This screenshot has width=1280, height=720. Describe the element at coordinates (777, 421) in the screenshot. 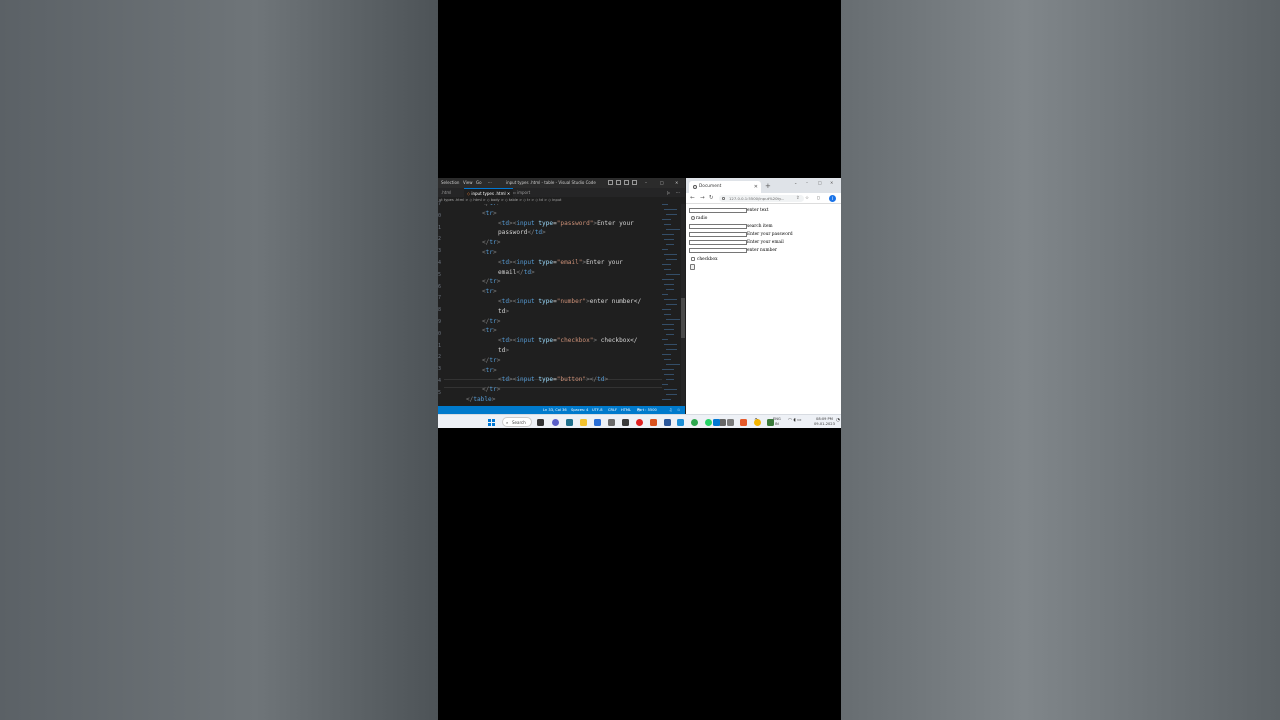

I see `language-indicator: ENG IN` at that location.